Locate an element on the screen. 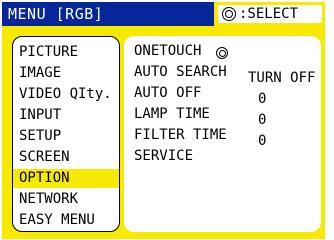  navigation-icon is located at coordinates (229, 14).